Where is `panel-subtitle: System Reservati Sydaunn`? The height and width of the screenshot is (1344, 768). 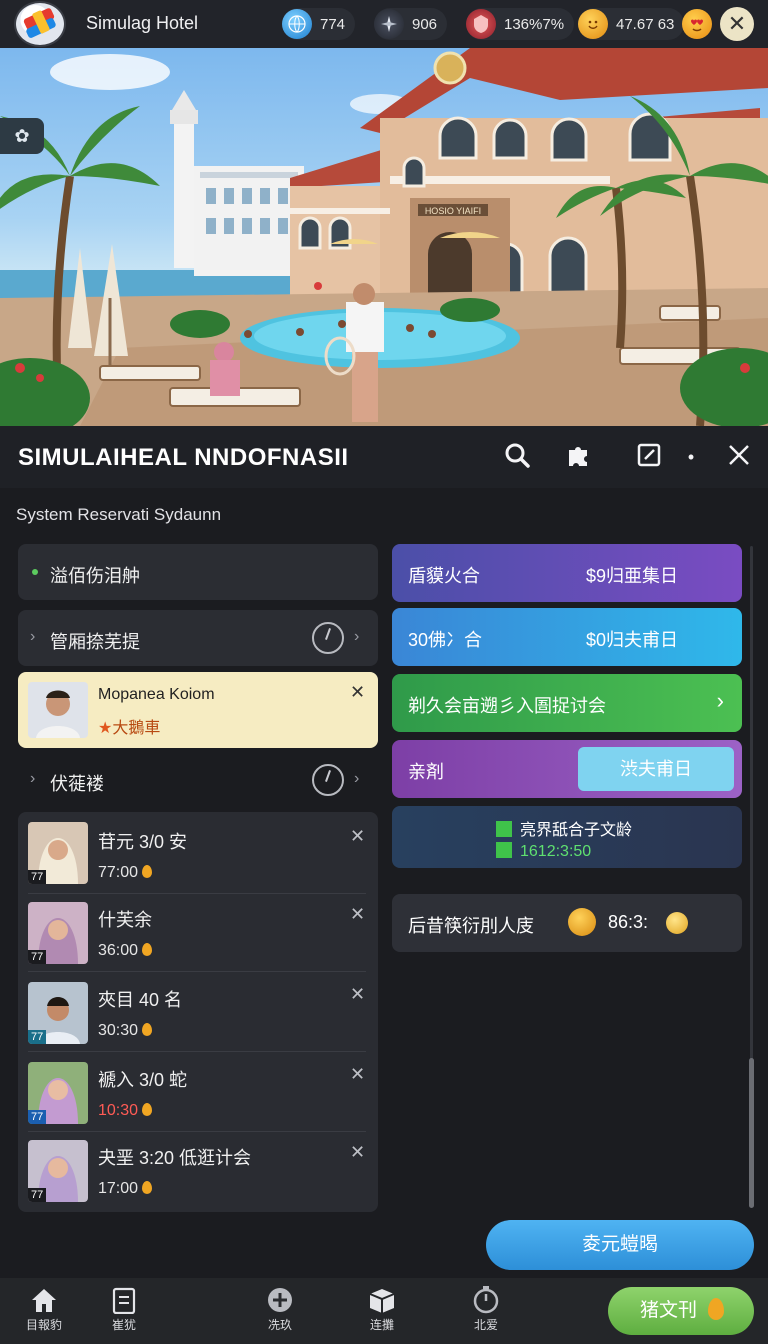
panel-subtitle: System Reservati Sydaunn is located at coordinates (119, 514).